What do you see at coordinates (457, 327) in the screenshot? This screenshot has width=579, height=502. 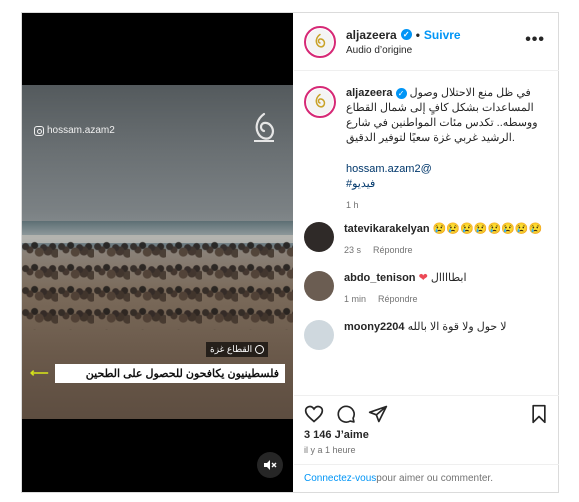 I see `comment-text: لا حول ولا قوة الا بالله` at bounding box center [457, 327].